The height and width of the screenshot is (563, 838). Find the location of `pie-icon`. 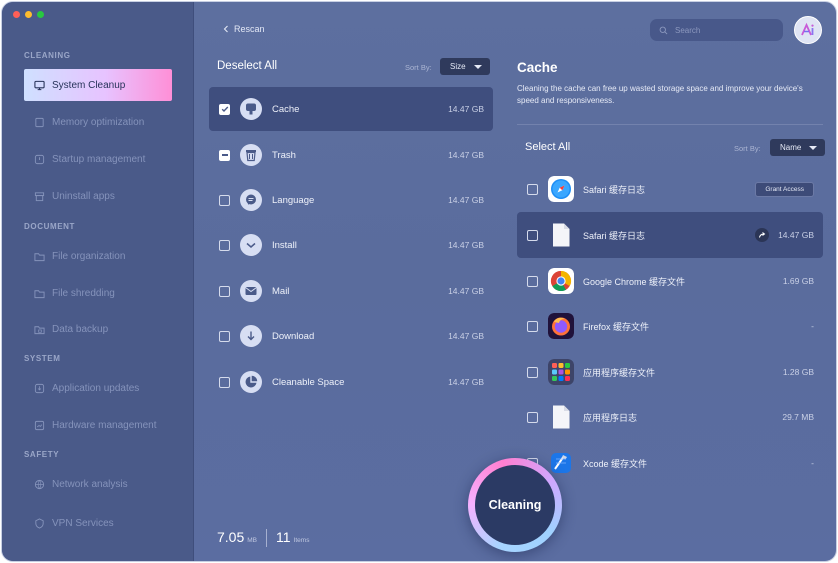

pie-icon is located at coordinates (251, 382).